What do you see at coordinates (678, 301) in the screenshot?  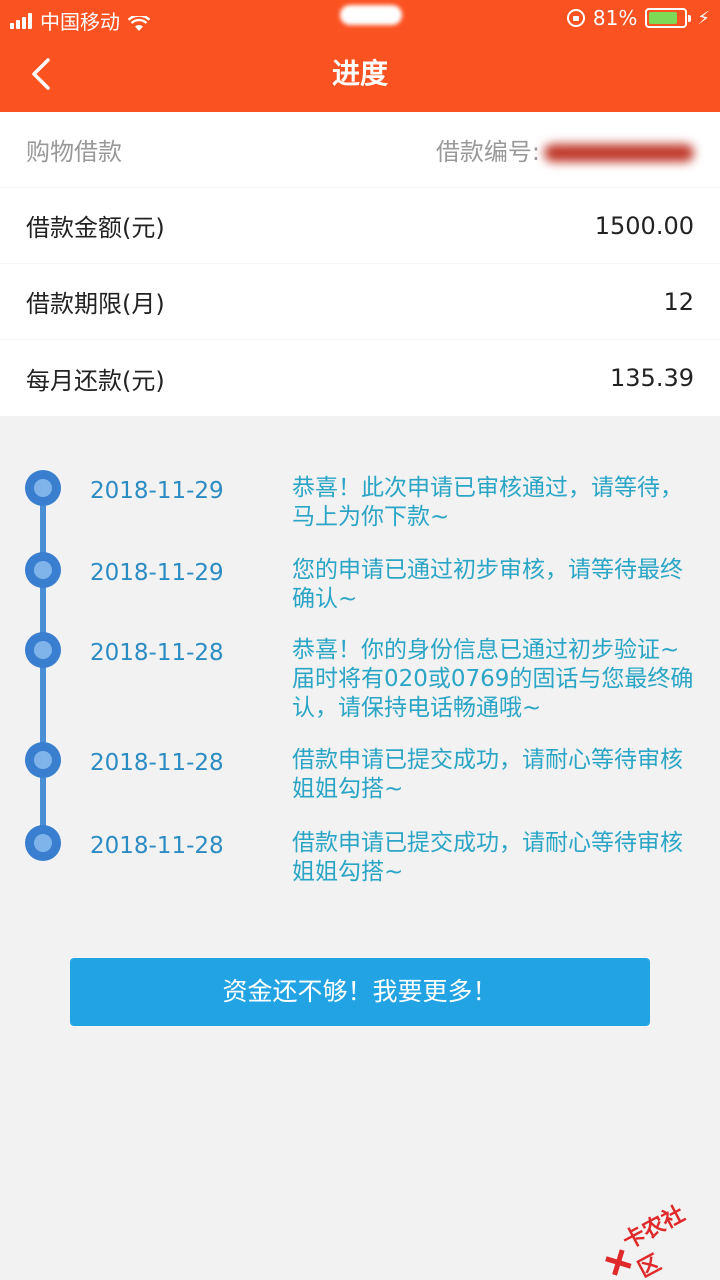 I see `loan-term-value: 12` at bounding box center [678, 301].